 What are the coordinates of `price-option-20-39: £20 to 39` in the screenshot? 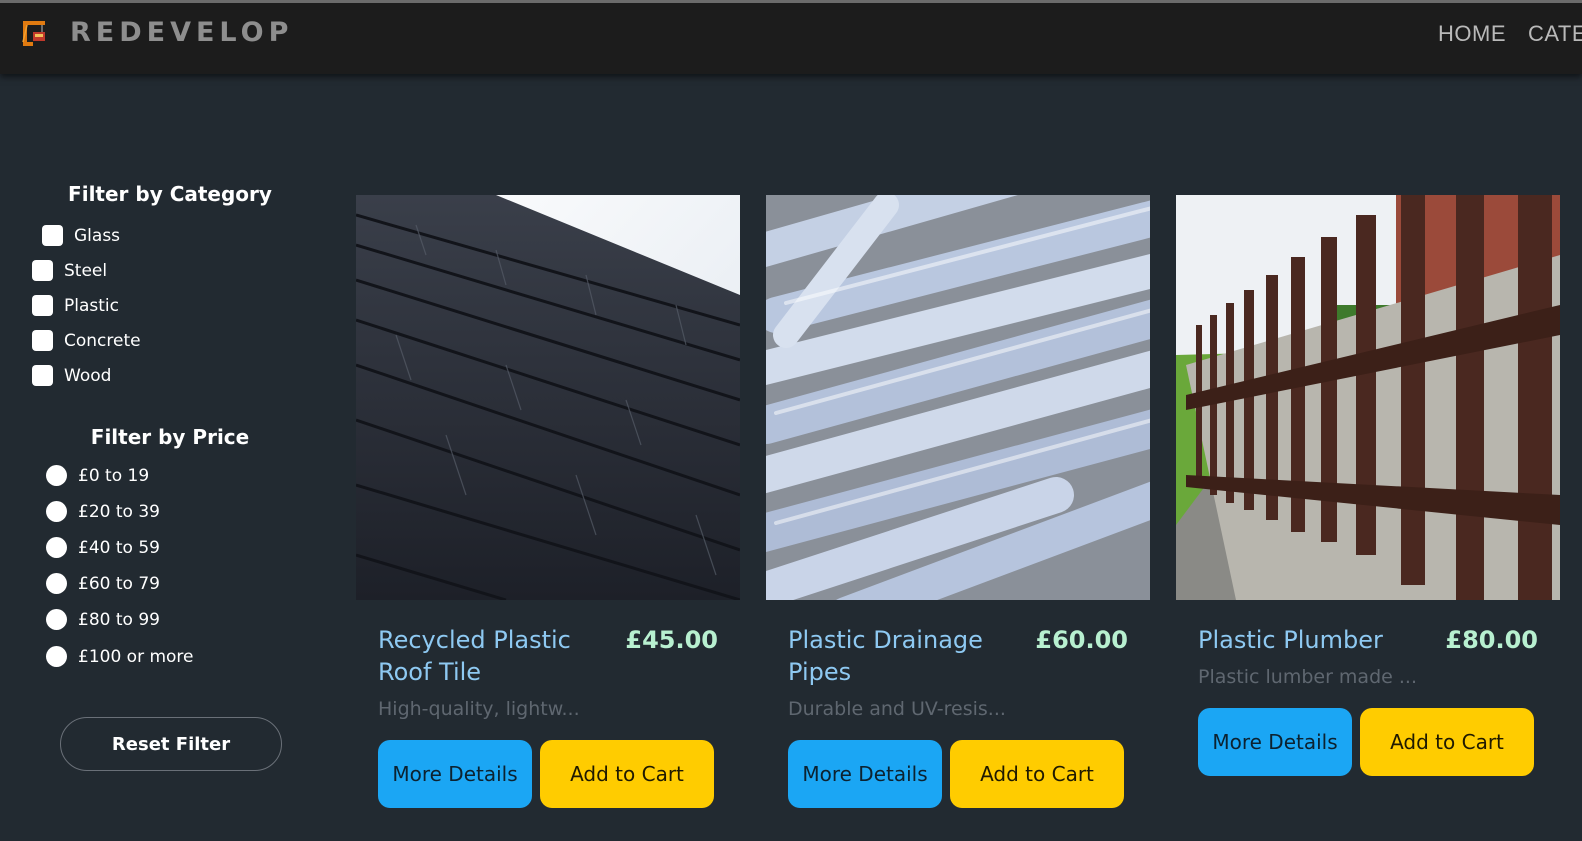 It's located at (103, 511).